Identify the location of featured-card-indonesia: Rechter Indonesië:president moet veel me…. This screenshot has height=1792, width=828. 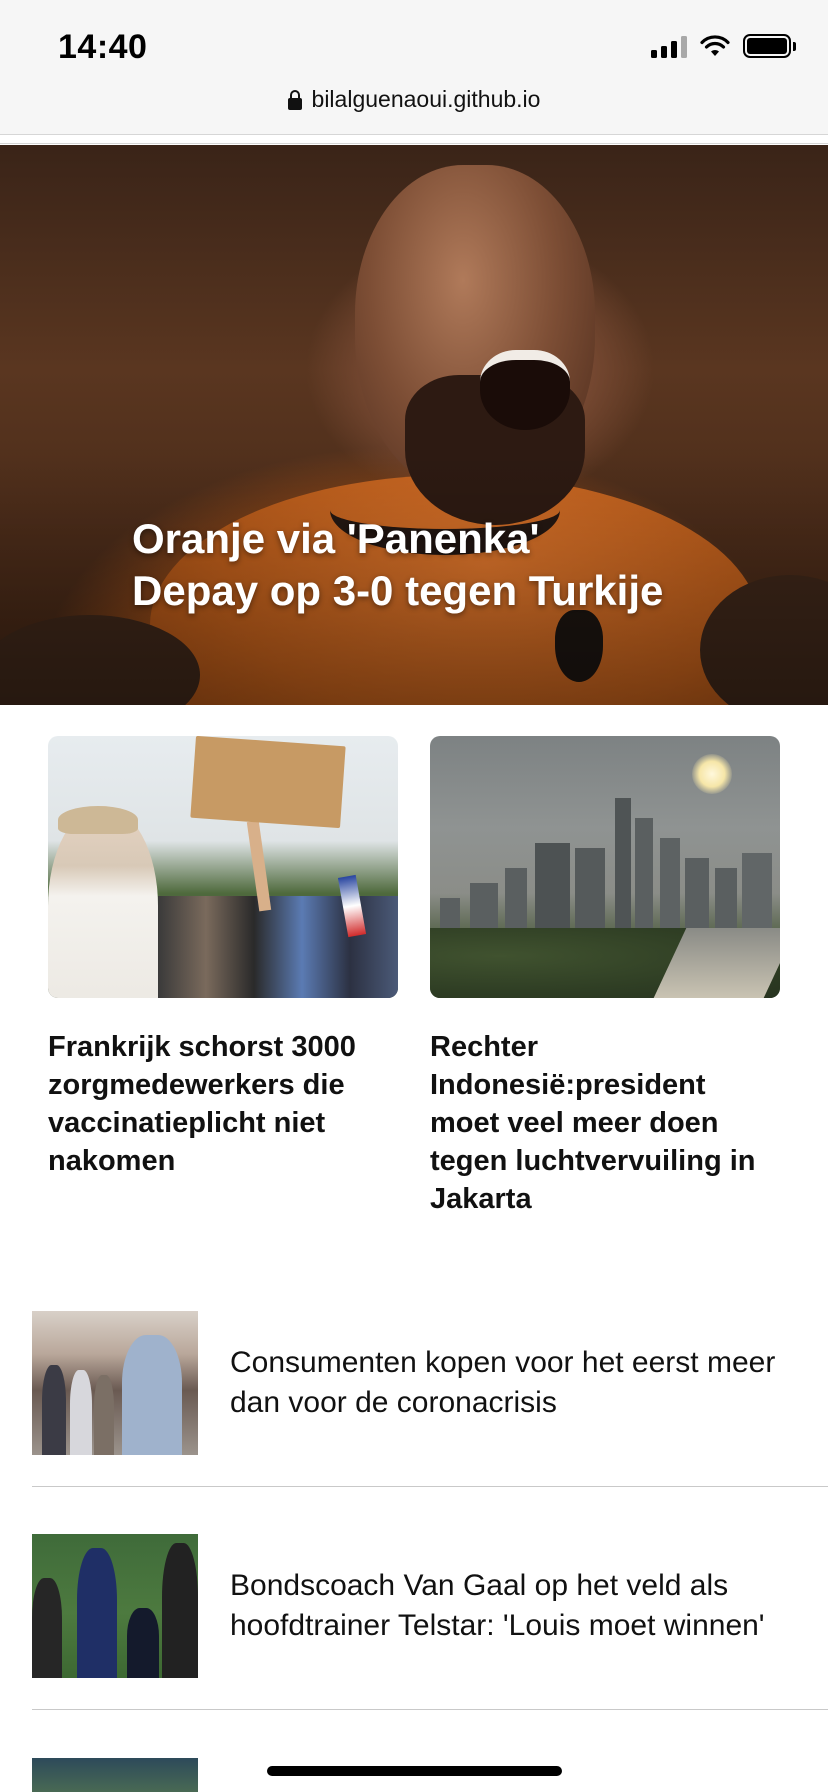
(605, 977).